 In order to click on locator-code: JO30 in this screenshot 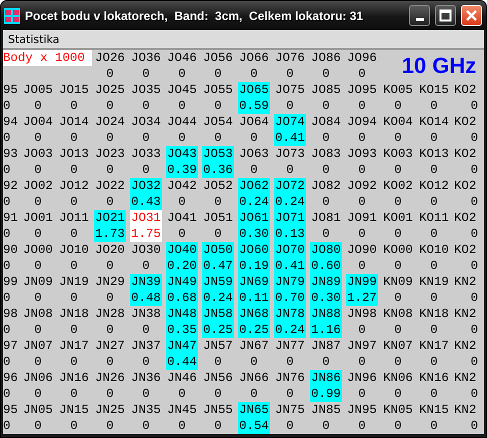, I will do `click(146, 250)`.